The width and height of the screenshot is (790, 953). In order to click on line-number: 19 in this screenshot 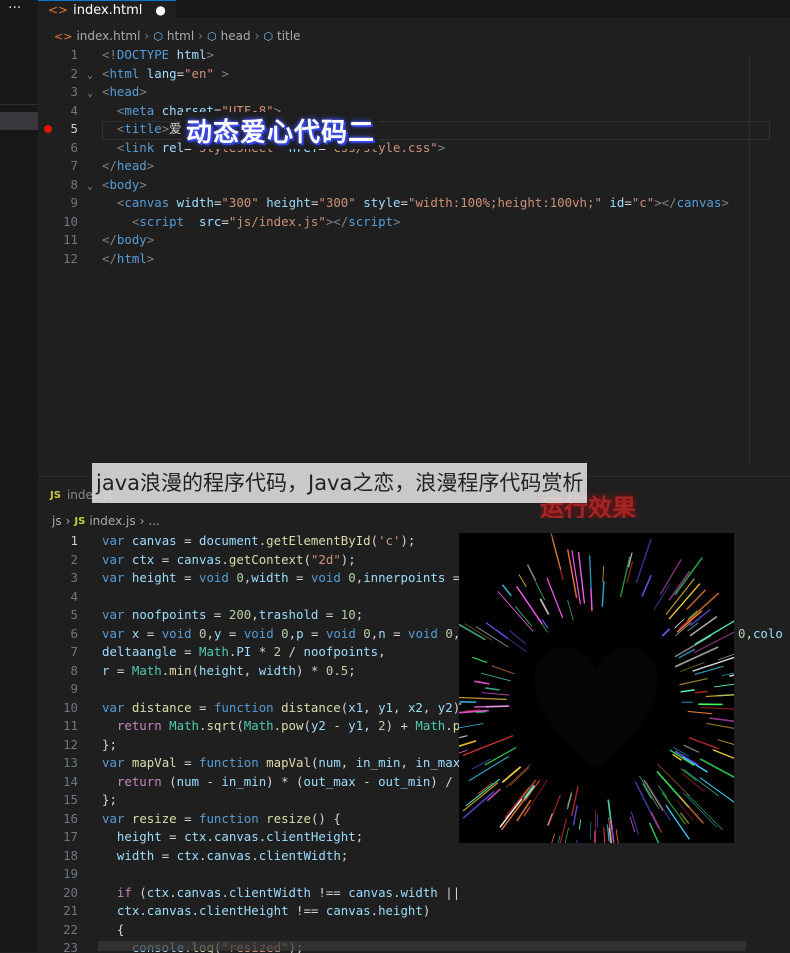, I will do `click(58, 874)`.